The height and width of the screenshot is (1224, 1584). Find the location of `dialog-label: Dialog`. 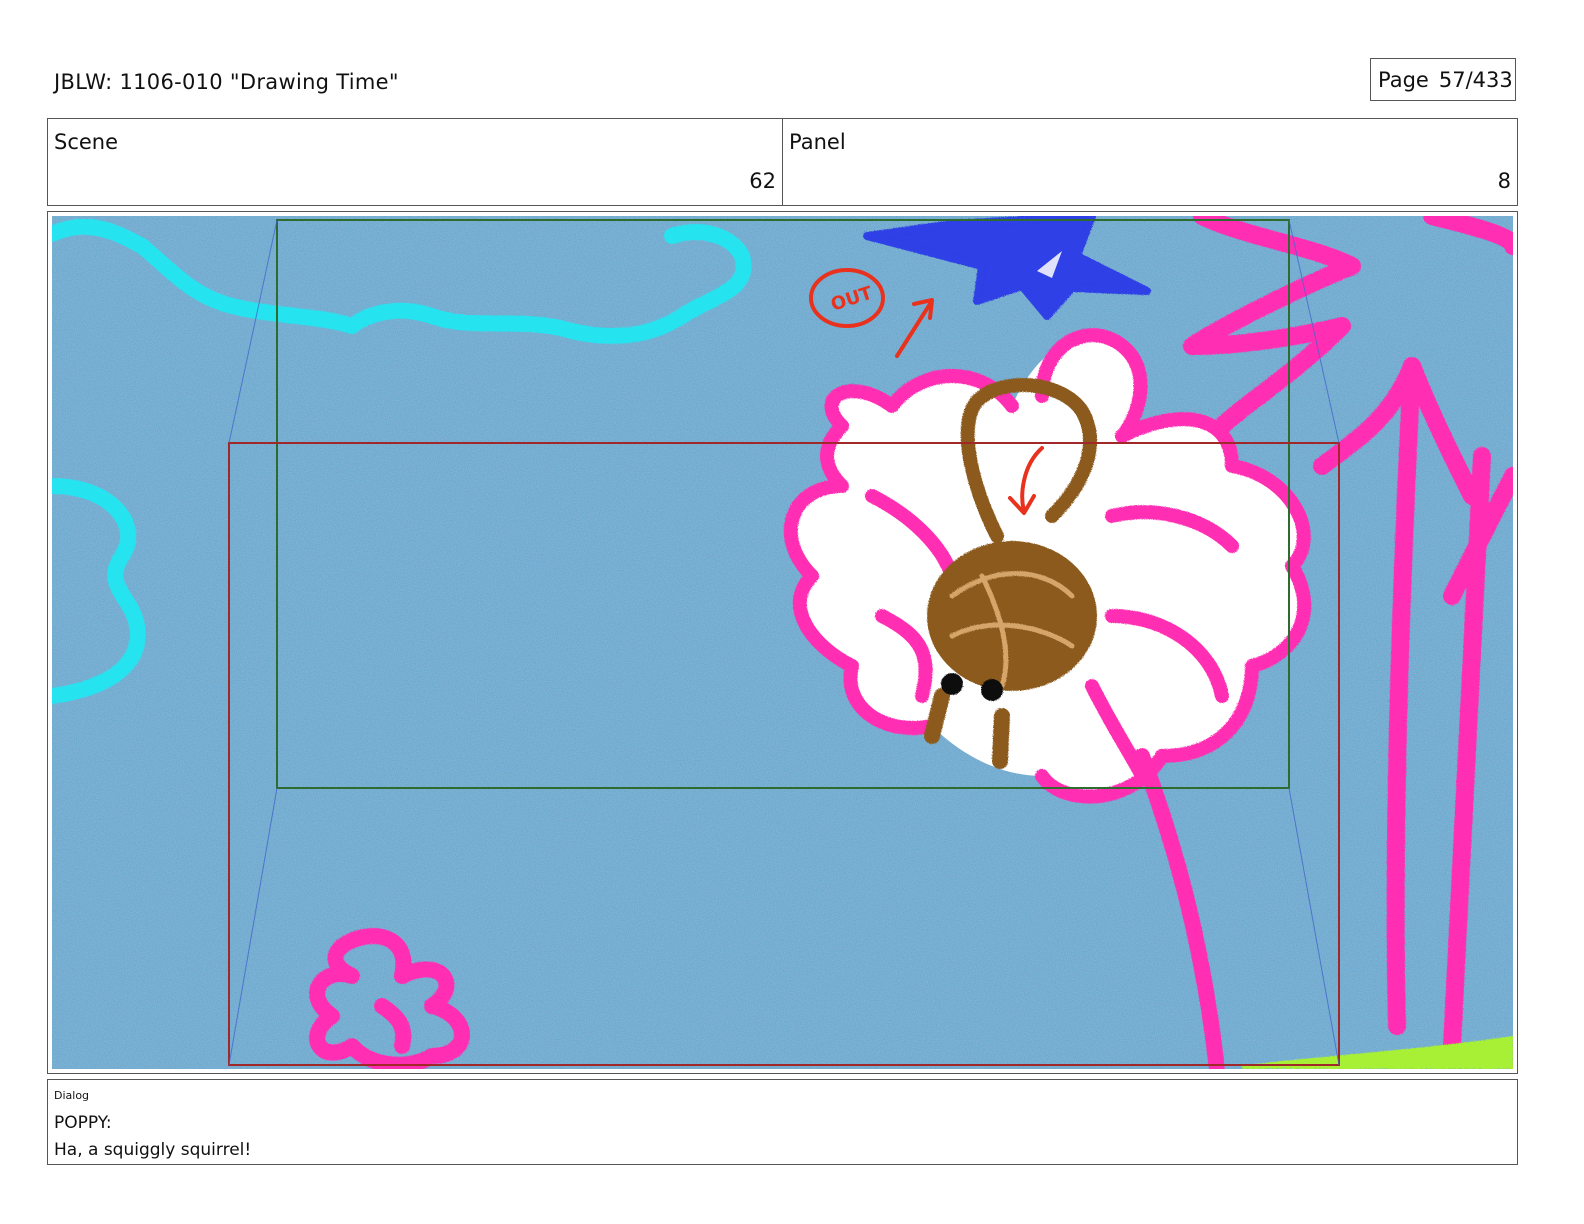

dialog-label: Dialog is located at coordinates (72, 1095).